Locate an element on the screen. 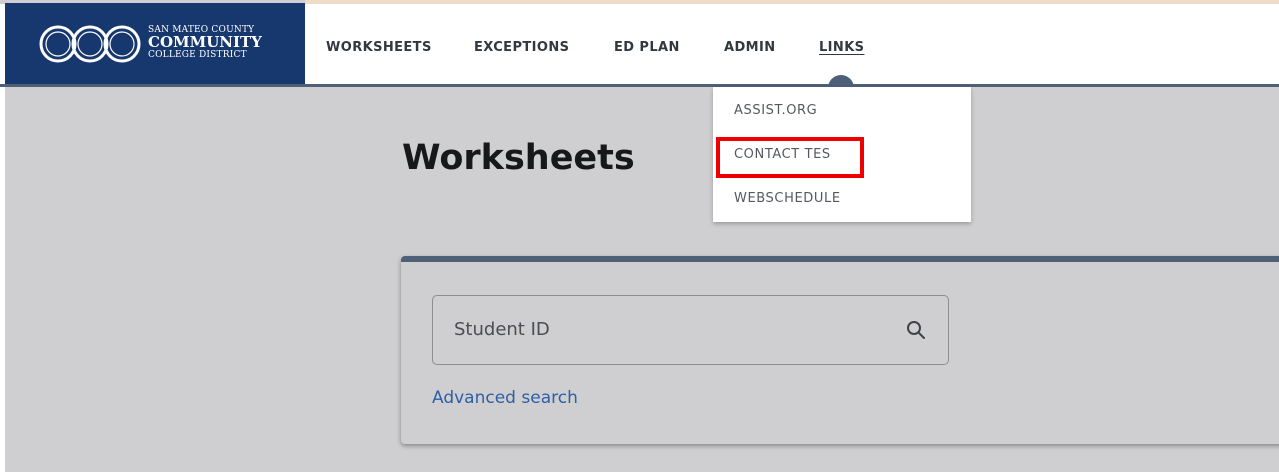 The width and height of the screenshot is (1279, 472). menu-item-assist-org: ASSIST.ORG is located at coordinates (775, 110).